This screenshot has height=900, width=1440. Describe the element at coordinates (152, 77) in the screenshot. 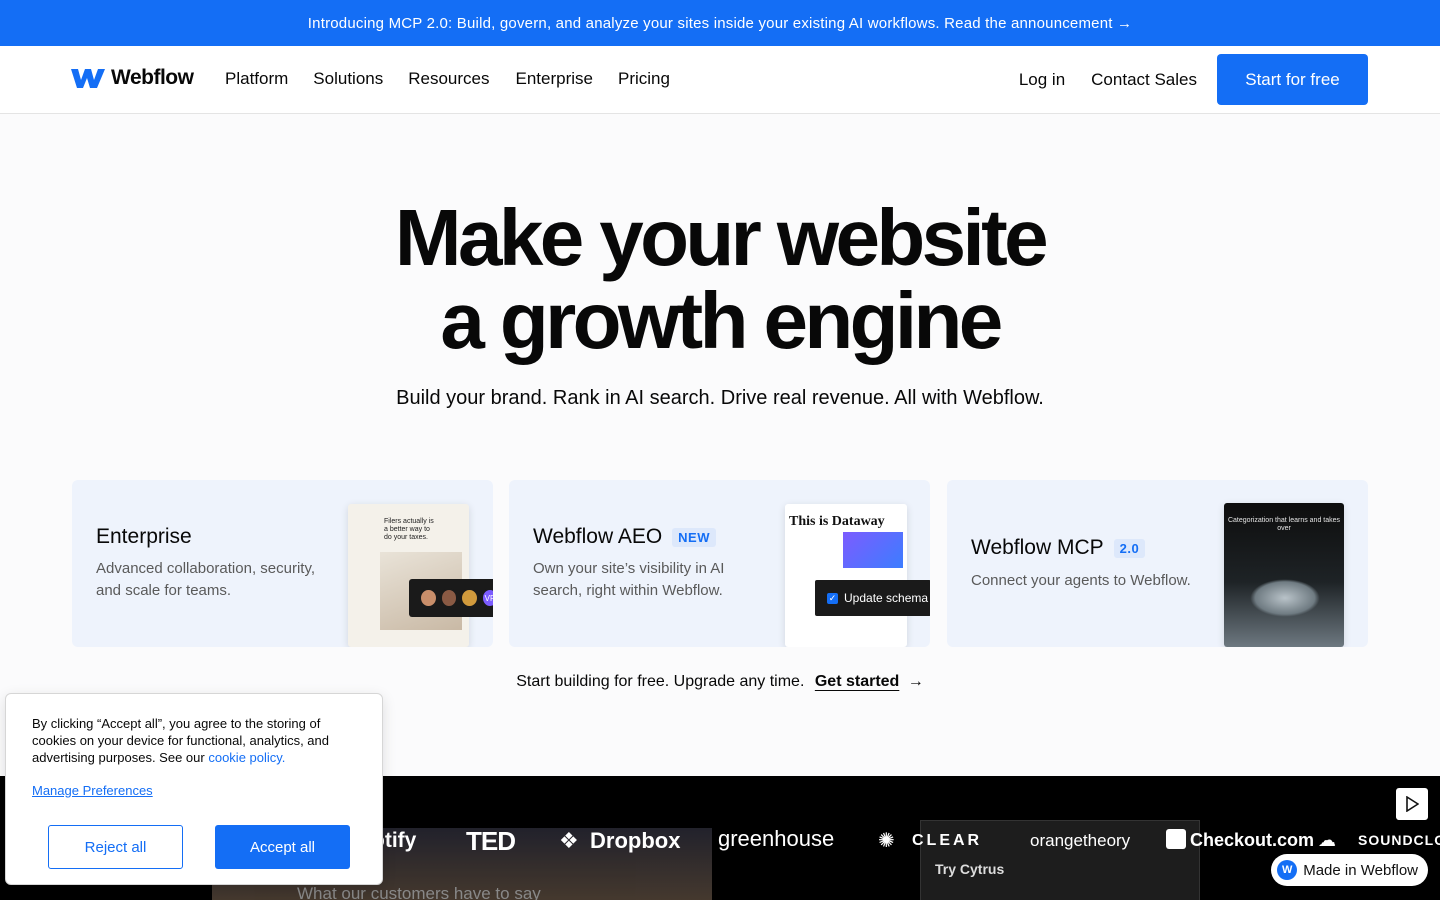

I see `brand-name: Webflow` at that location.